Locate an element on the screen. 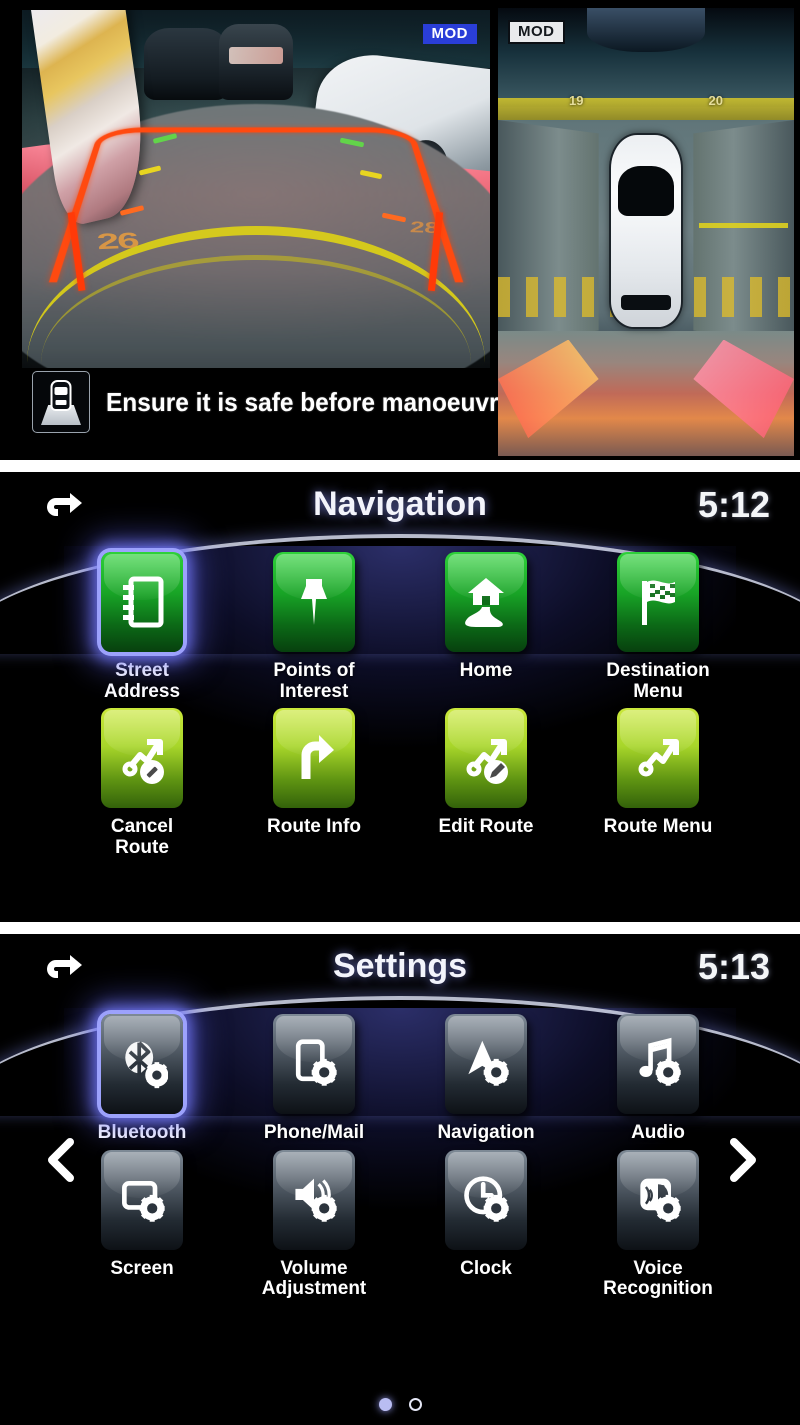 Image resolution: width=800 pixels, height=1425 pixels. yellow-parking-line is located at coordinates (744, 226).